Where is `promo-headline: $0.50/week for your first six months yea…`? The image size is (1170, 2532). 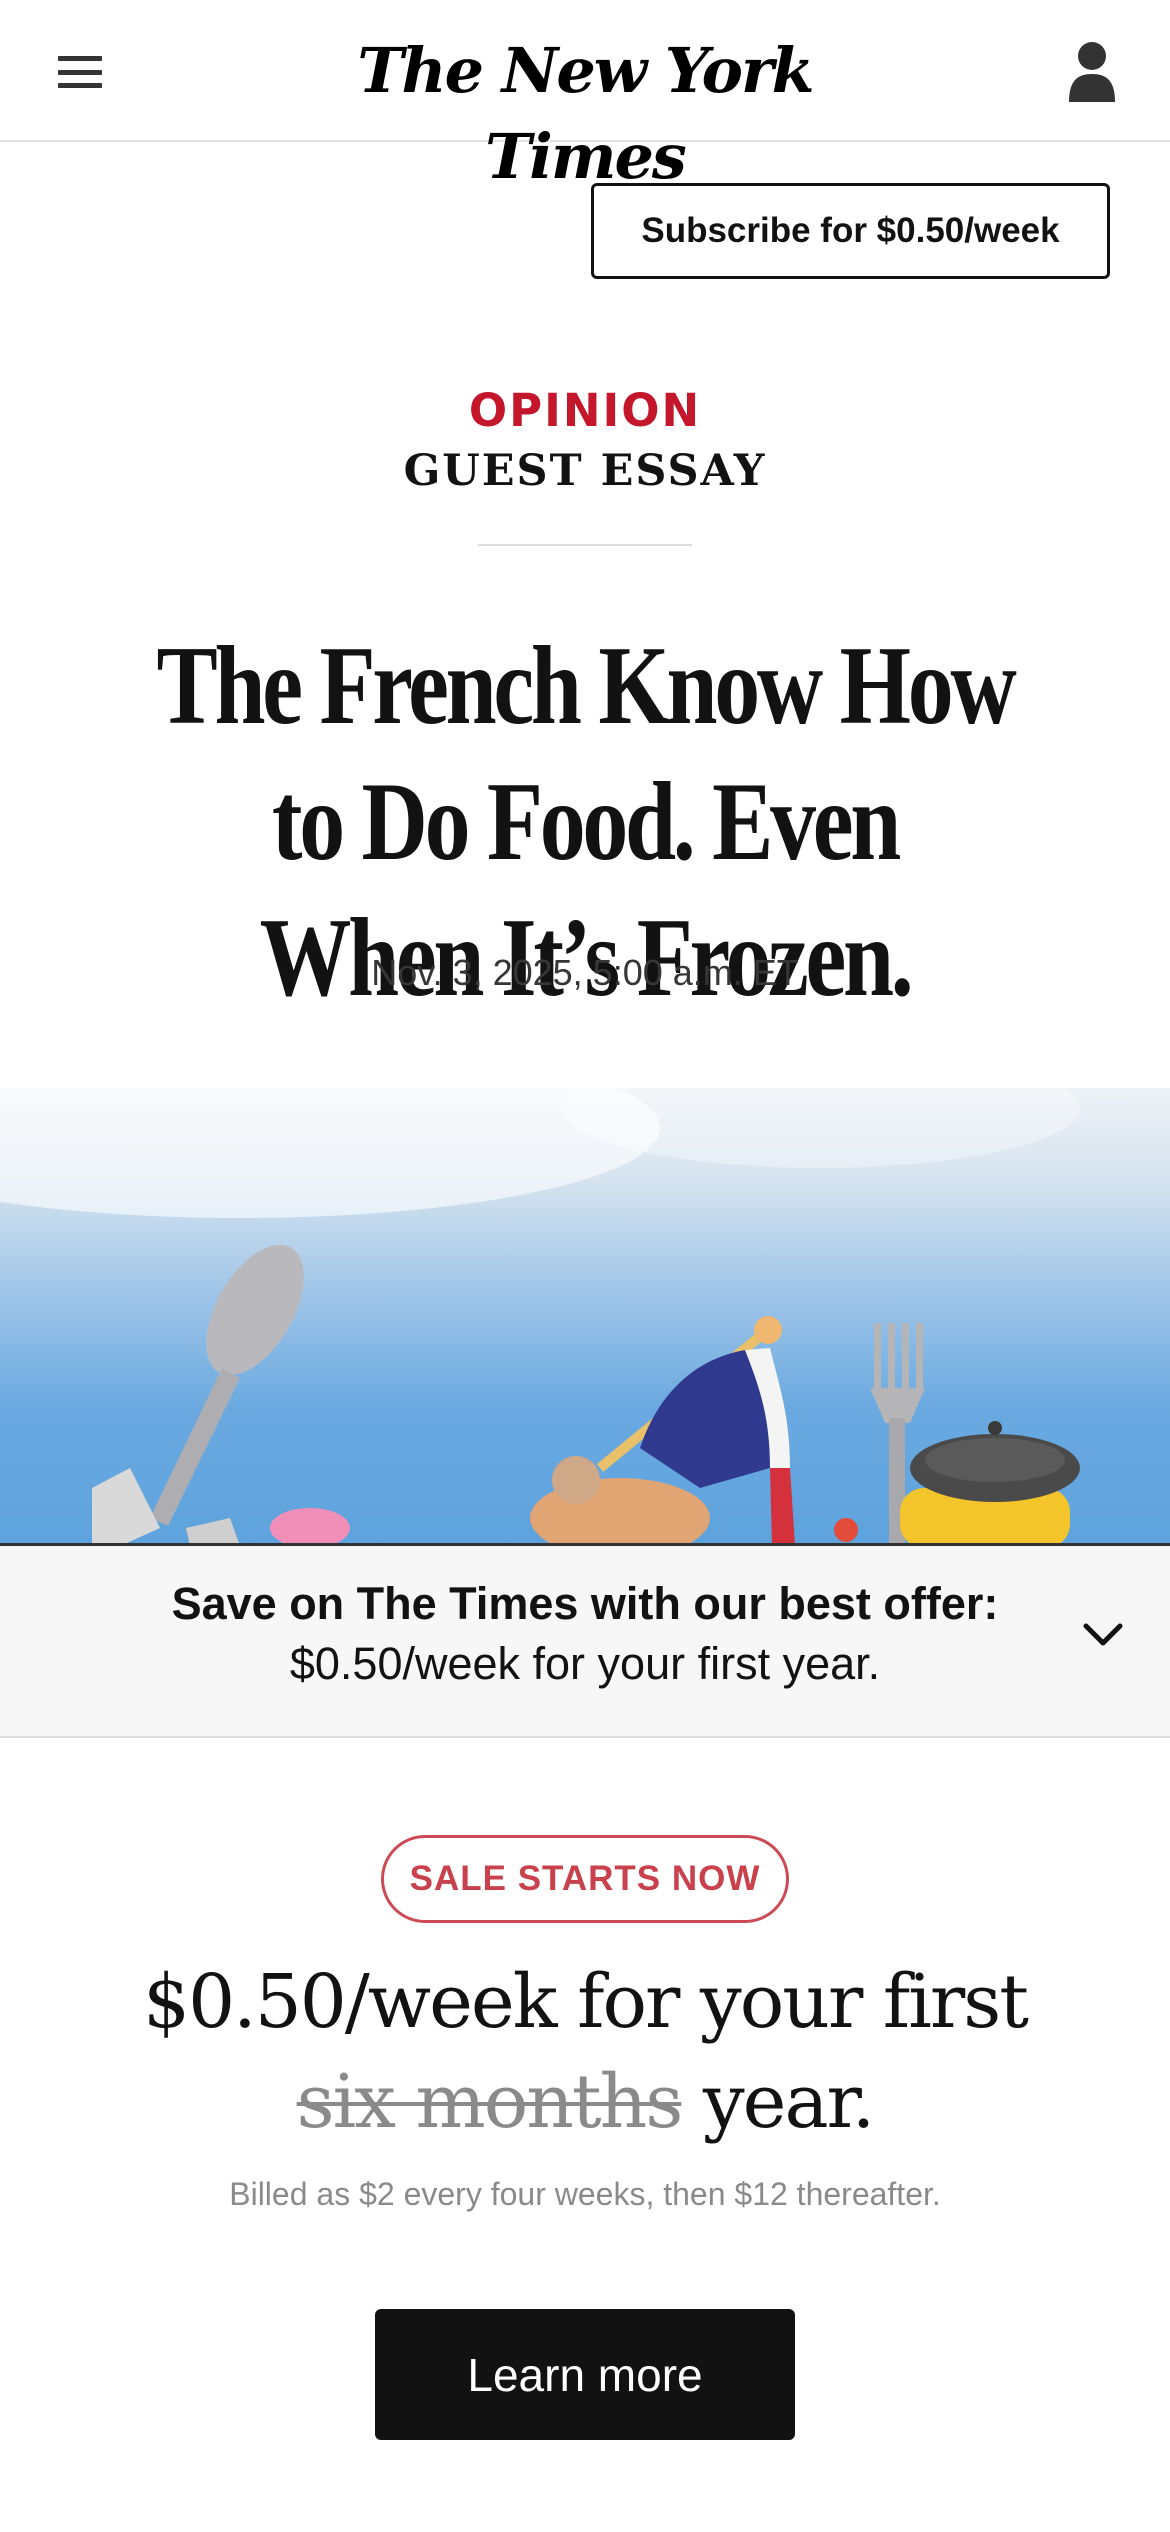
promo-headline: $0.50/week for your first six months yea… is located at coordinates (585, 2052).